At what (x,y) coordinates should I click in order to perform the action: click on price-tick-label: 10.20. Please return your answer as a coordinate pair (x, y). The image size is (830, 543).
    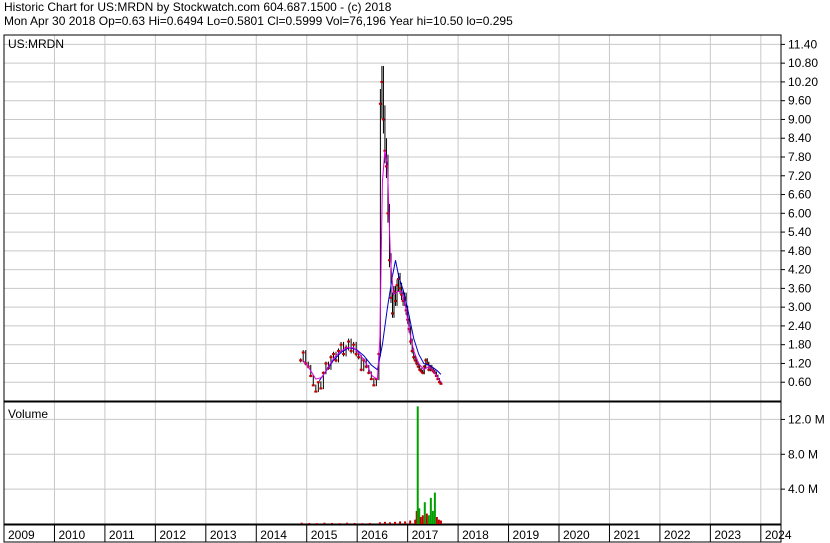
    Looking at the image, I should click on (803, 82).